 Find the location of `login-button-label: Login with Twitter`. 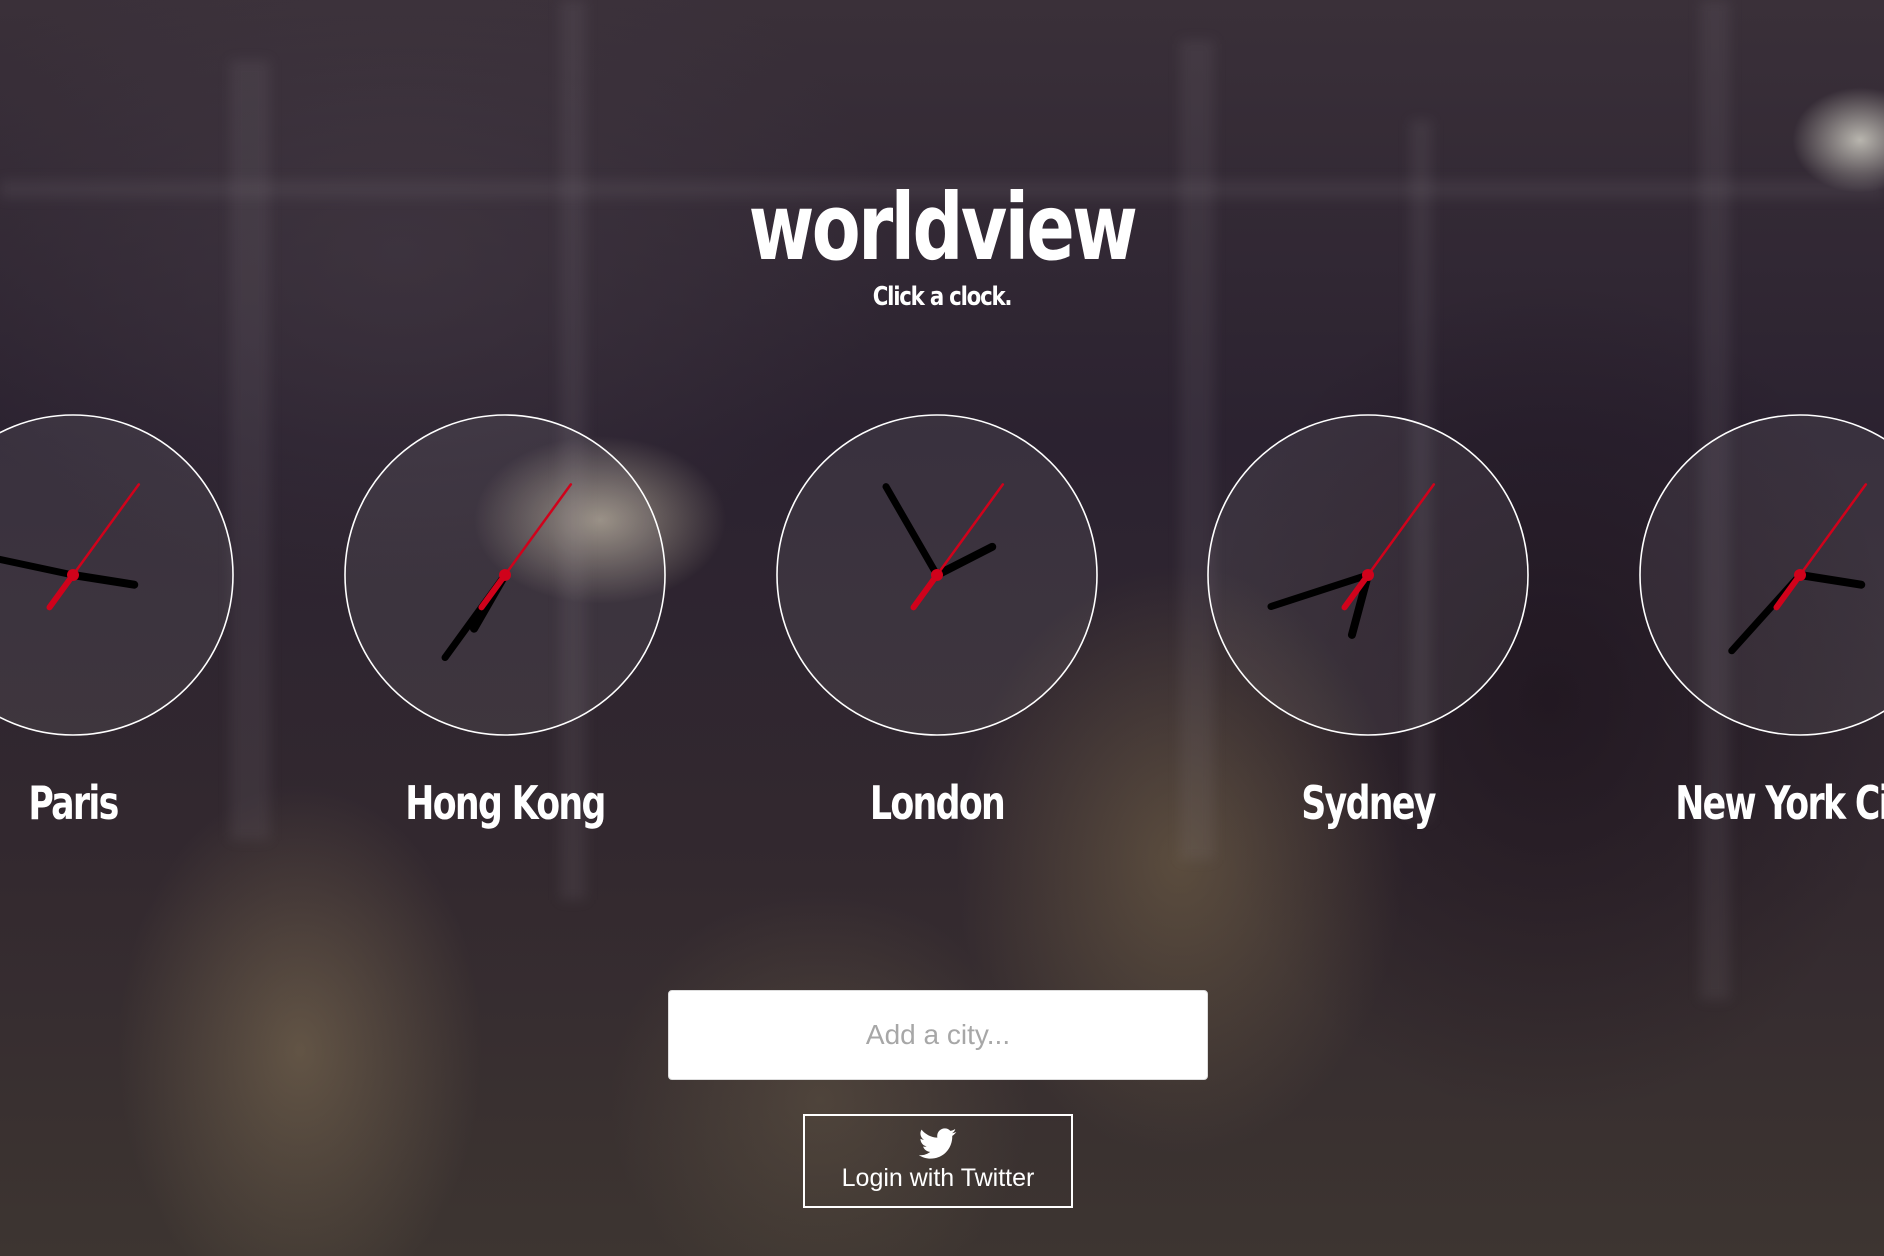

login-button-label: Login with Twitter is located at coordinates (938, 1178).